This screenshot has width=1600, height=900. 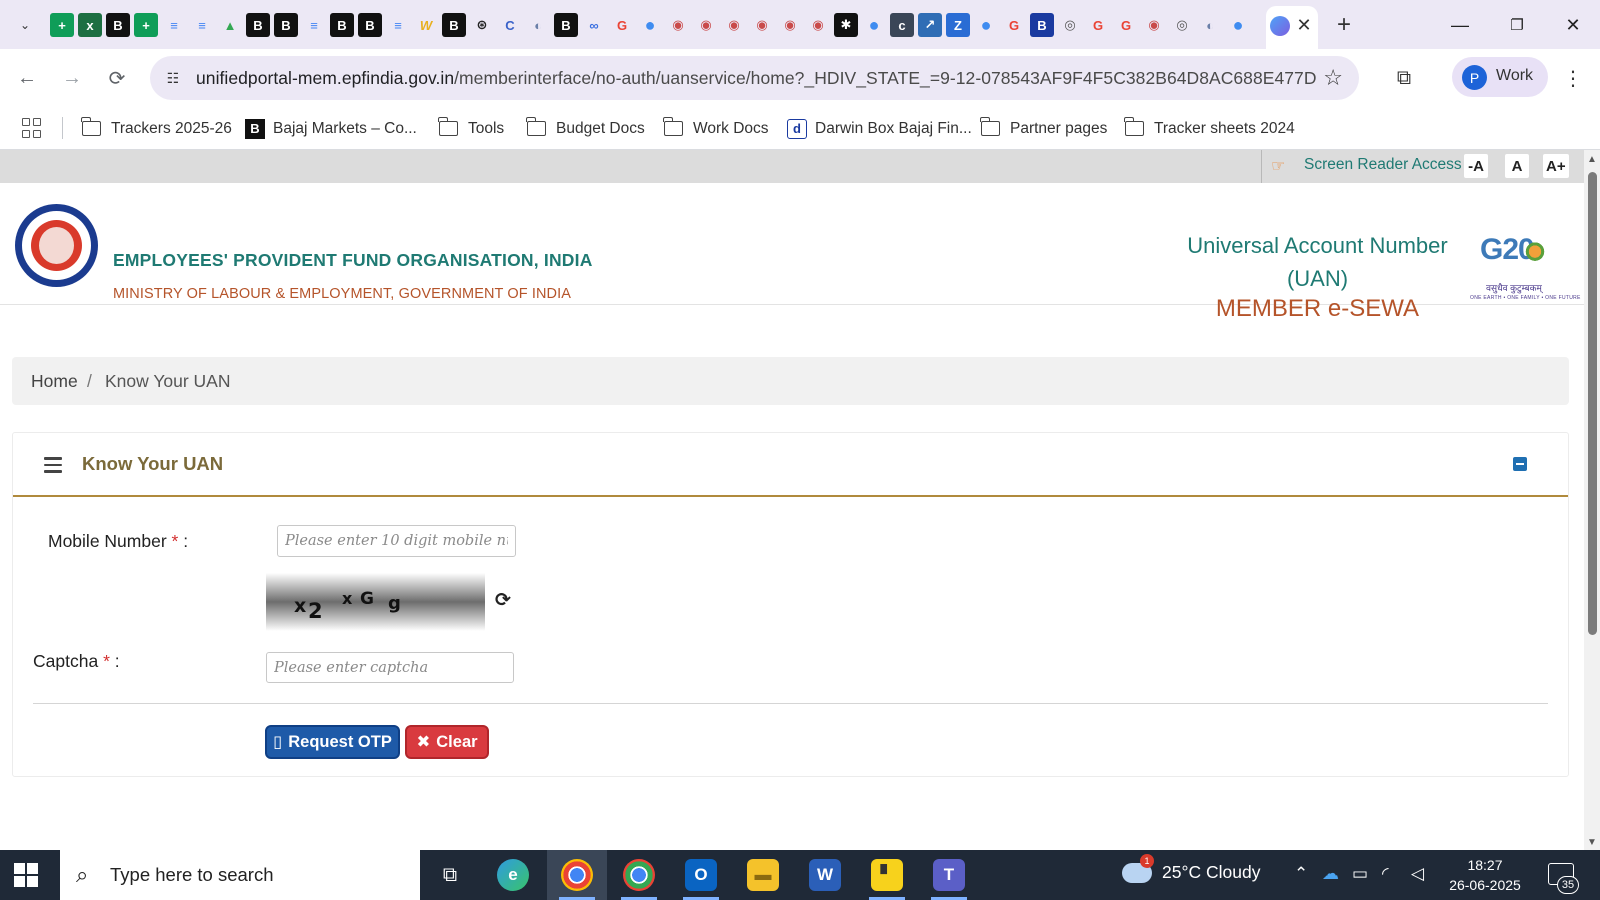 I want to click on bookmark-budget-docs: Budget Docs, so click(x=585, y=128).